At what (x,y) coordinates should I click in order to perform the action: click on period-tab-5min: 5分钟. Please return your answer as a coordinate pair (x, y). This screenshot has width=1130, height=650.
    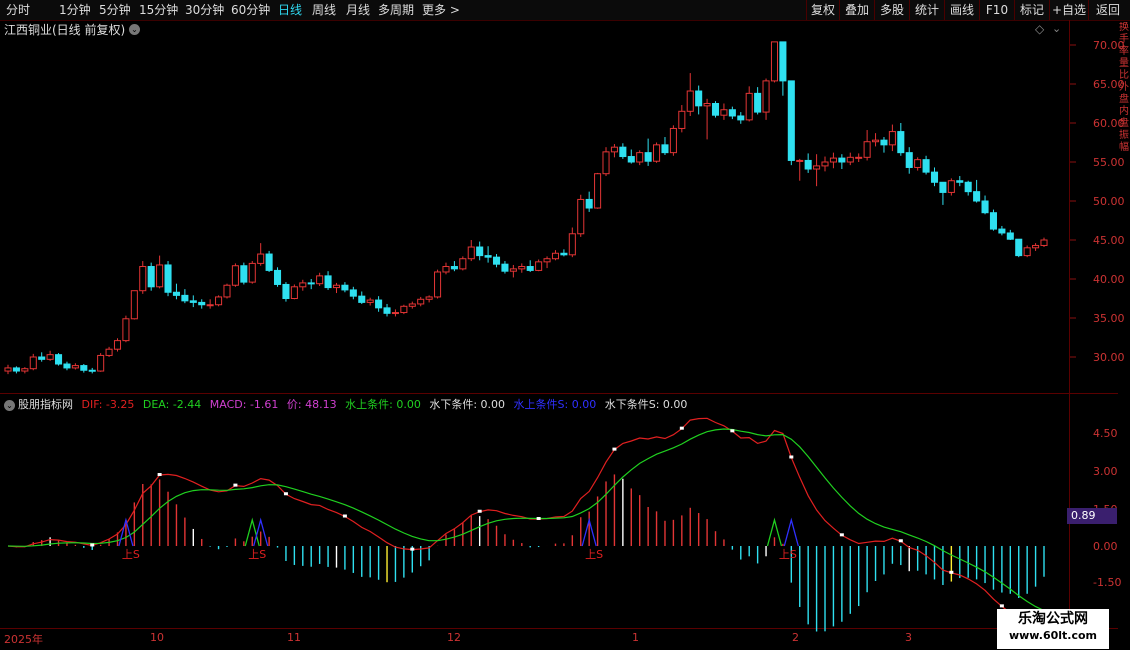
    Looking at the image, I should click on (115, 10).